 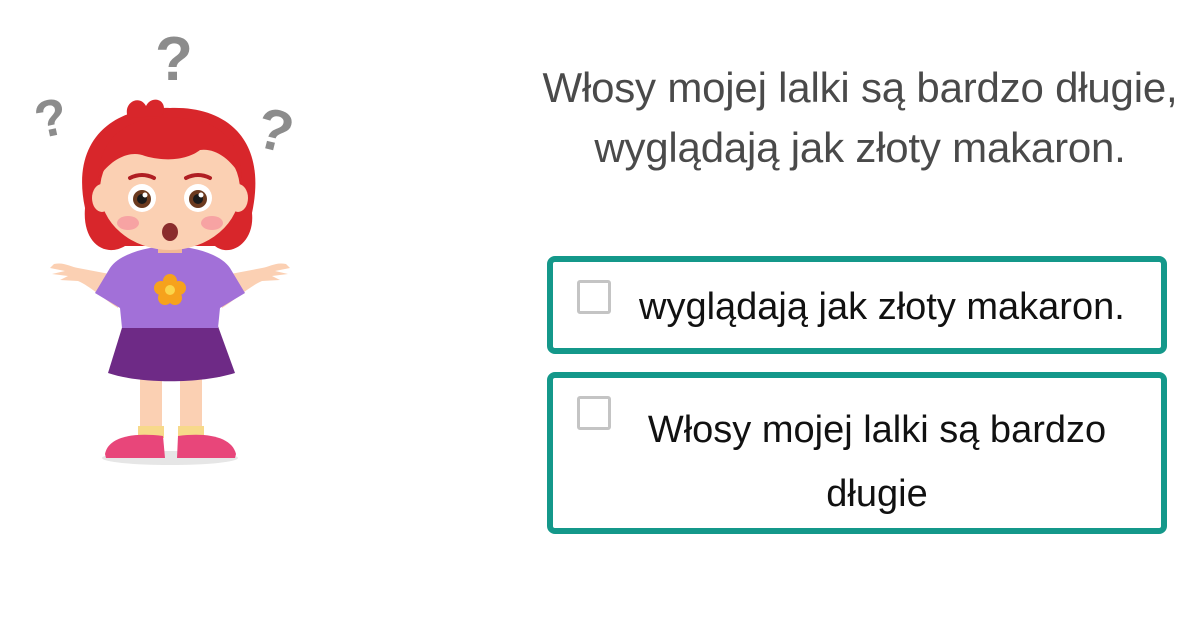 What do you see at coordinates (882, 307) in the screenshot?
I see `answer-option-label: wyglądają jak złoty makaron.` at bounding box center [882, 307].